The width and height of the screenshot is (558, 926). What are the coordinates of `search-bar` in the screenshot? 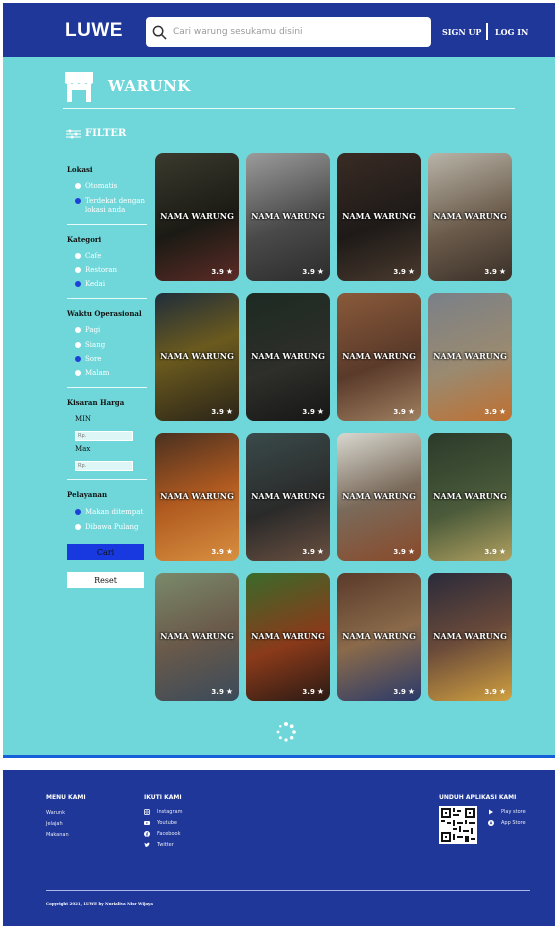 It's located at (288, 32).